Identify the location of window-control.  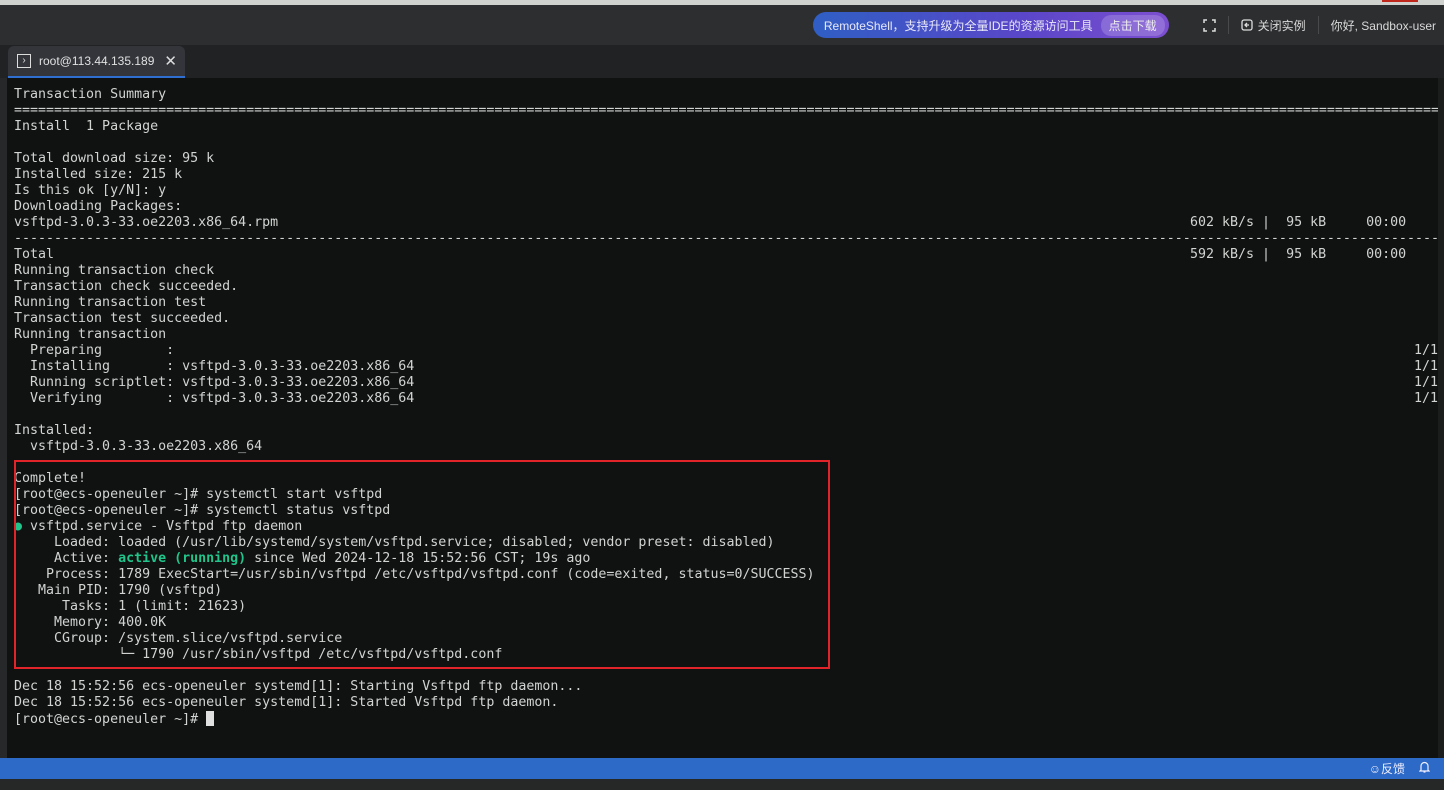
(1400, 1).